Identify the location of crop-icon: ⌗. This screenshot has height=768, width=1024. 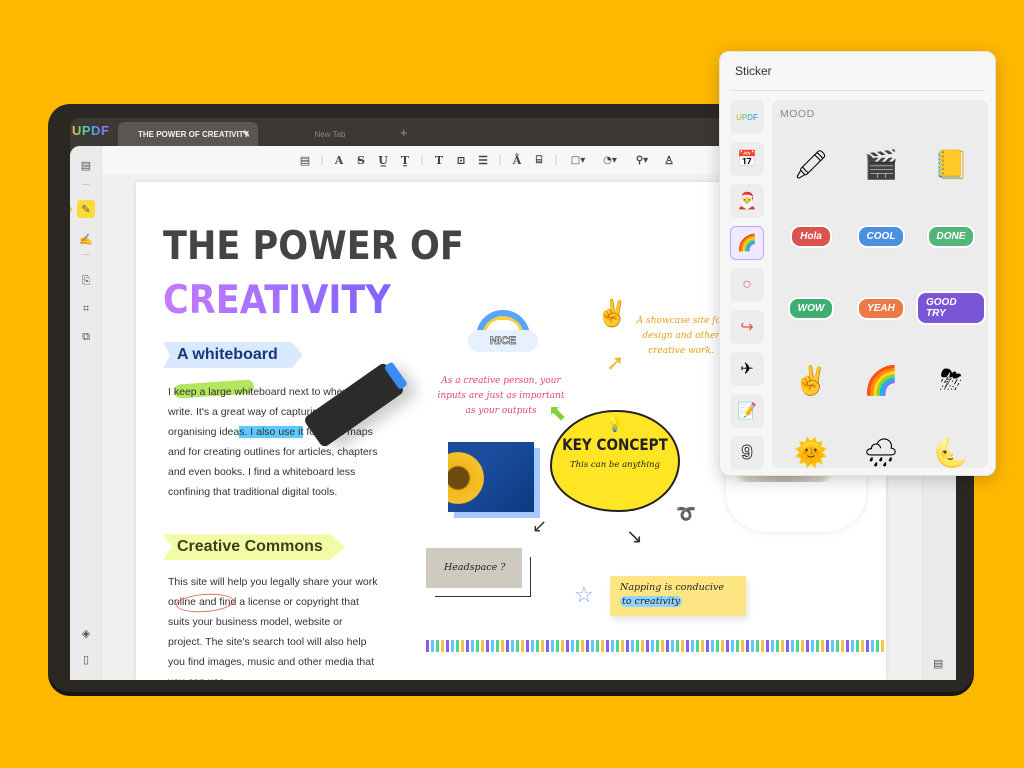
(86, 309).